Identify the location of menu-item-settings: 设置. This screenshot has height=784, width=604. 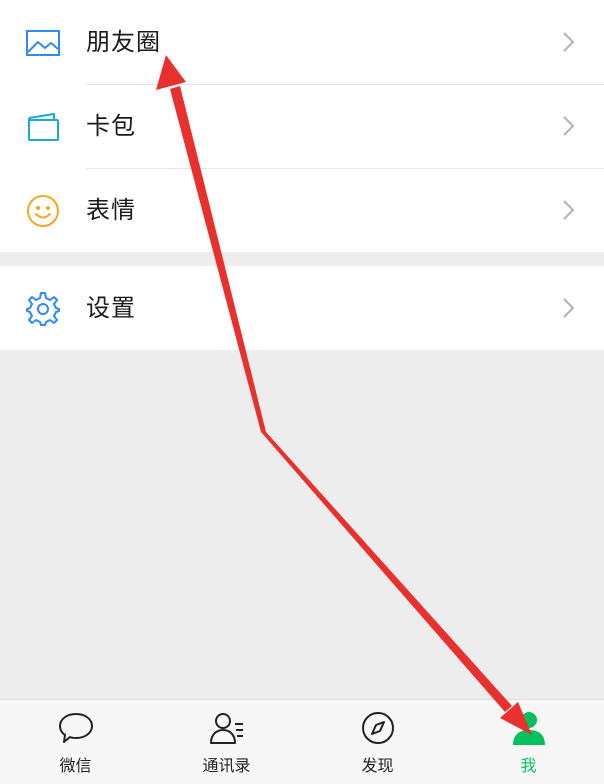
(302, 308).